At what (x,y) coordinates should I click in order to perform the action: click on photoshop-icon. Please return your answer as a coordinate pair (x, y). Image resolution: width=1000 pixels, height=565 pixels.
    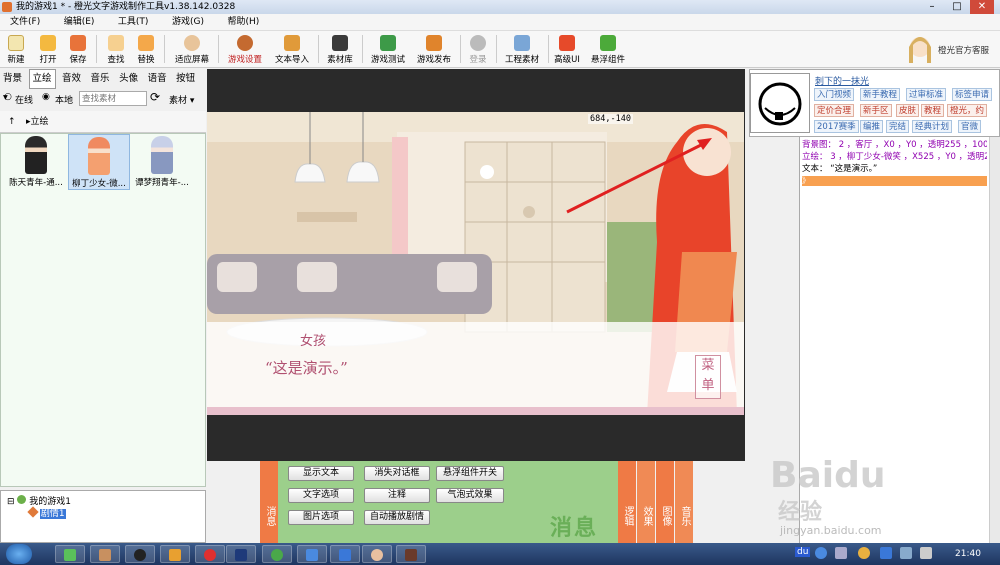
    Looking at the image, I should click on (241, 555).